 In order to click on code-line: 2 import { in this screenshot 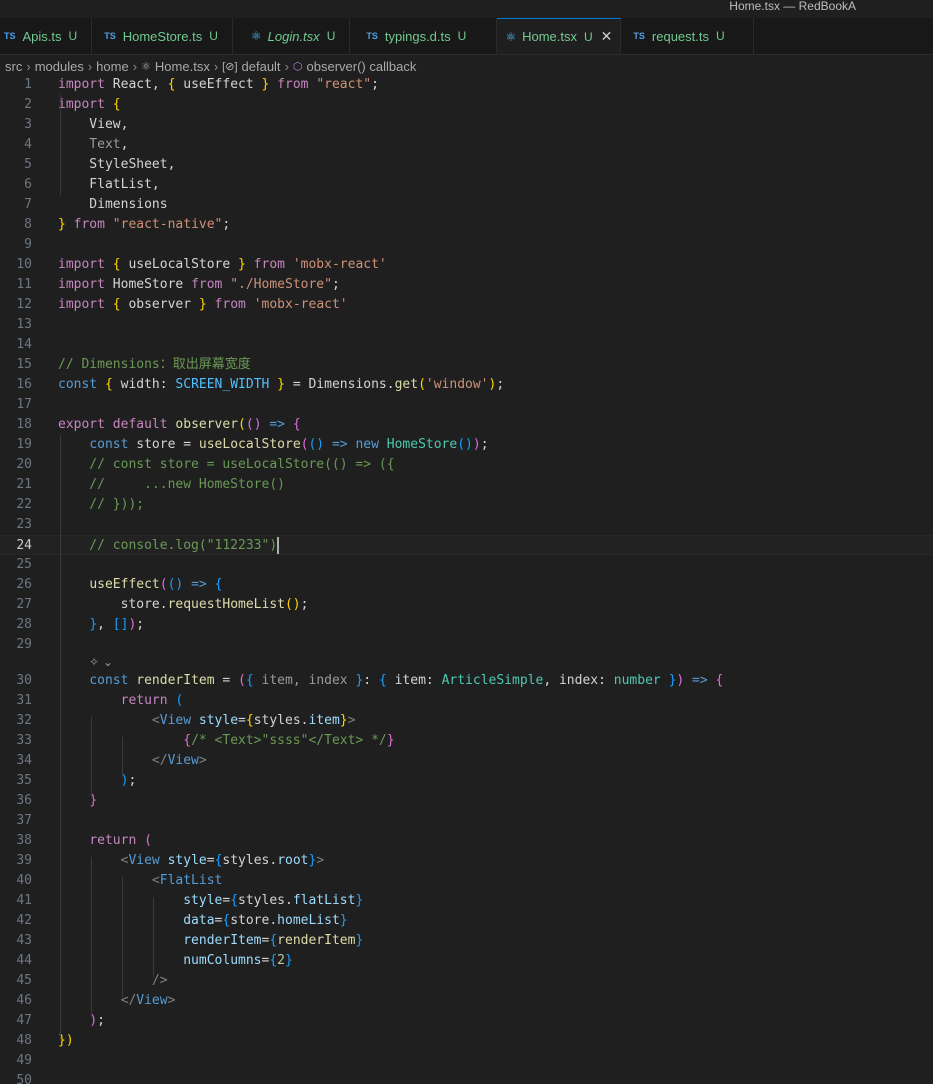, I will do `click(466, 105)`.